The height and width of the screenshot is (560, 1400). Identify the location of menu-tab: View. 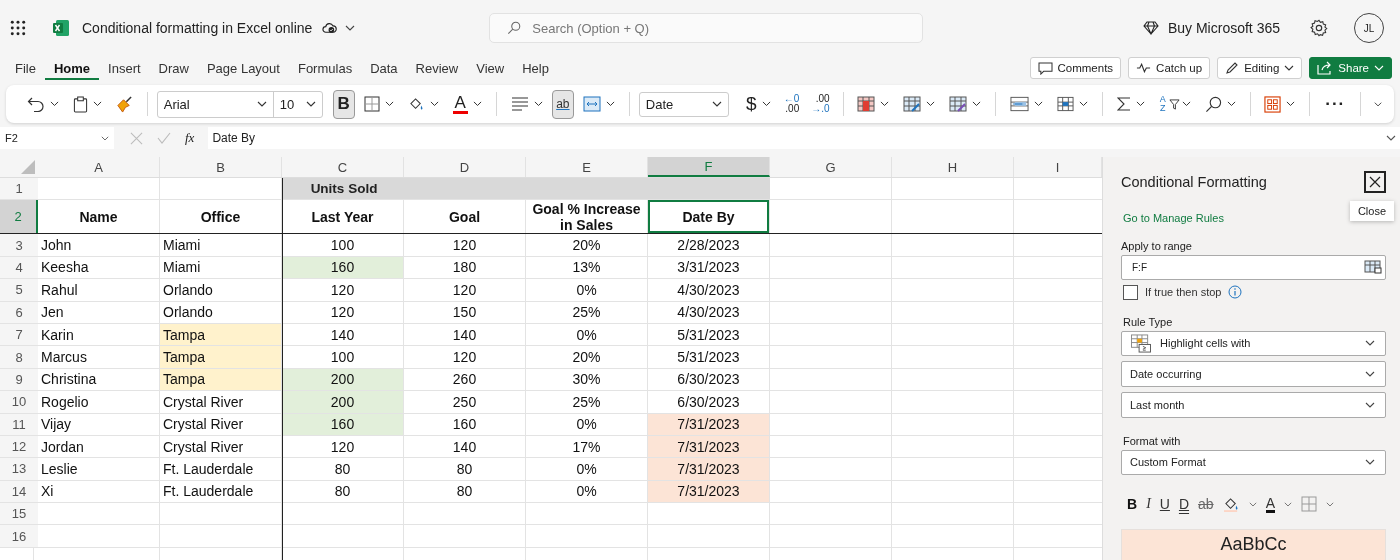
(490, 68).